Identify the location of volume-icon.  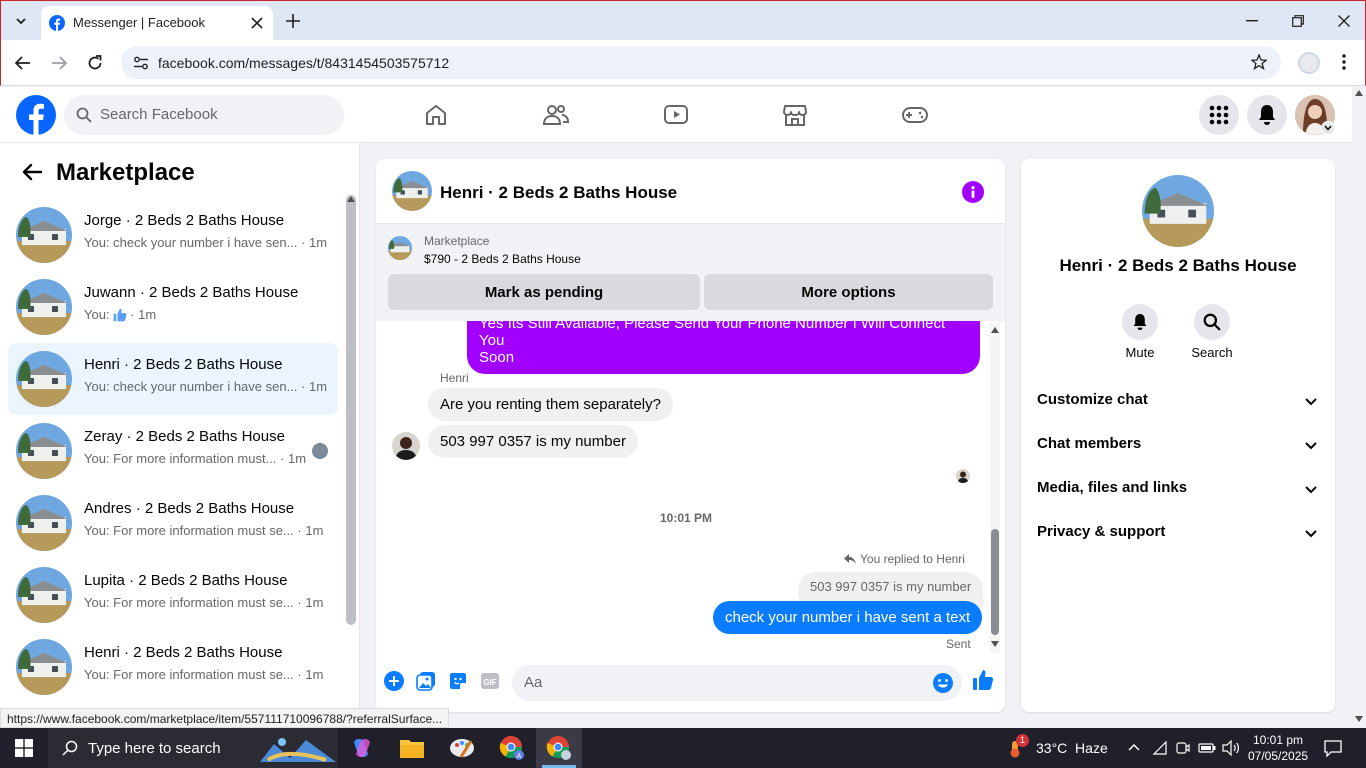
(1231, 748).